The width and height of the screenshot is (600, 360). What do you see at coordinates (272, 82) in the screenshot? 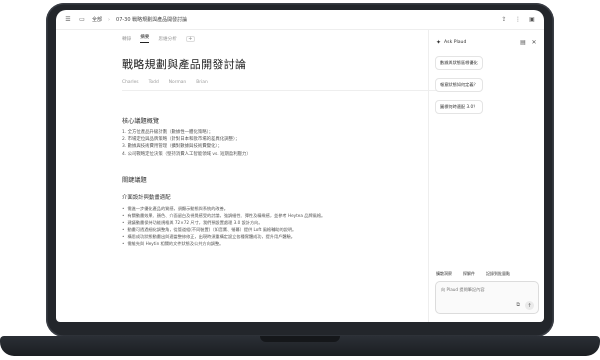
I see `participants: Charles Todd Norman Brian` at bounding box center [272, 82].